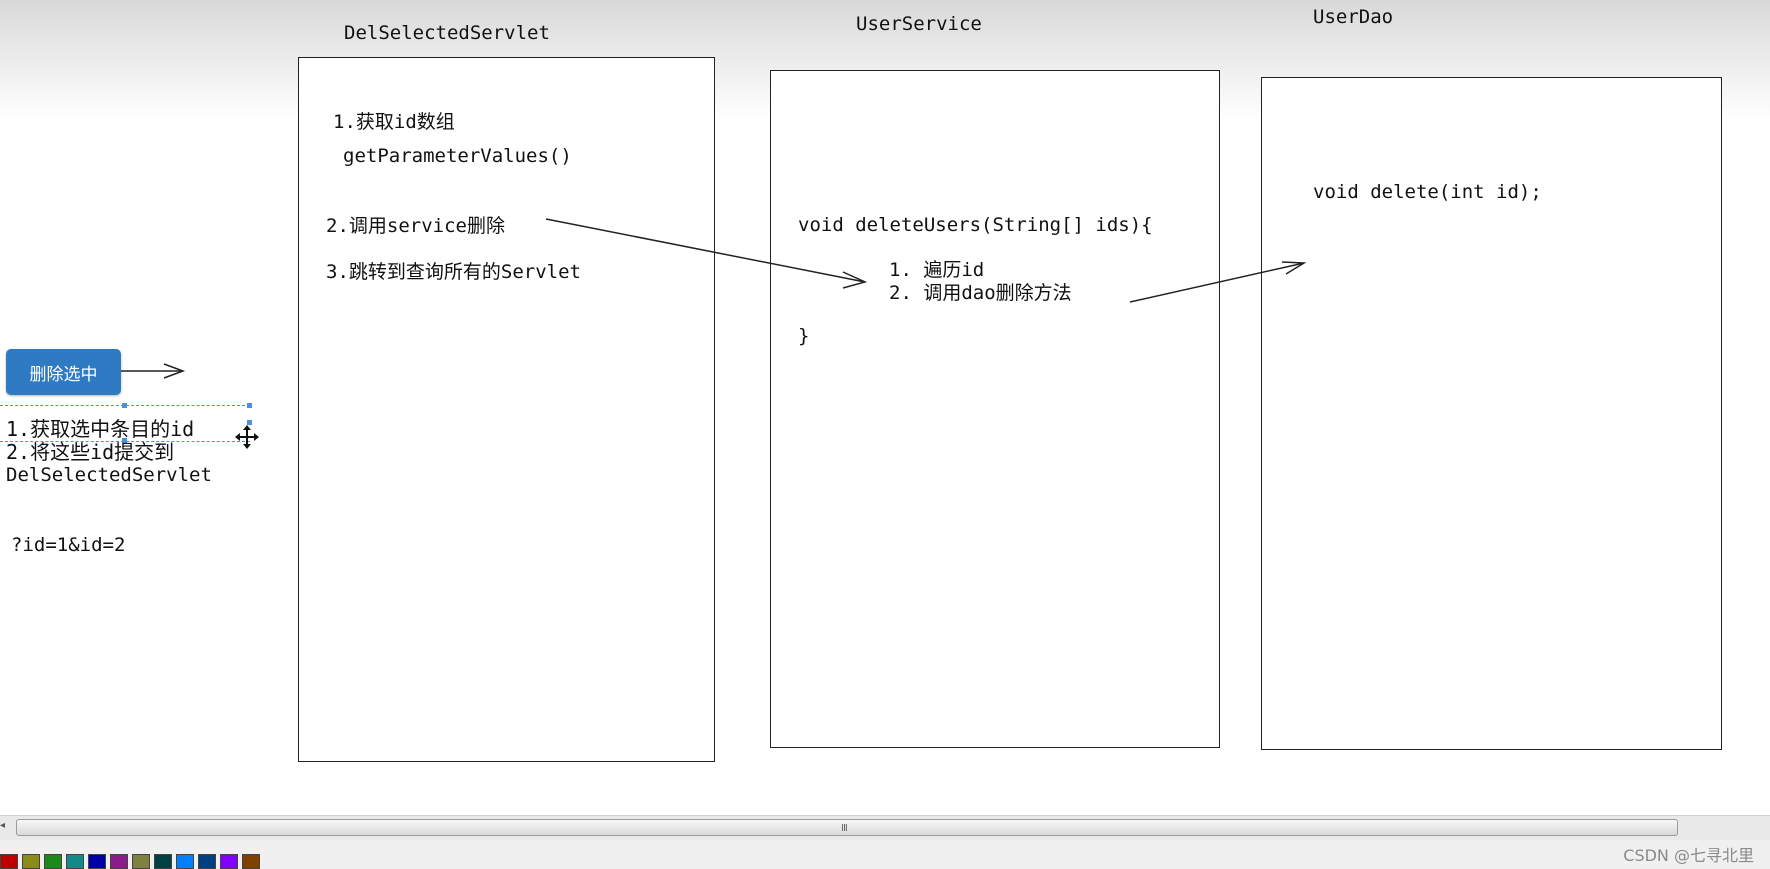 The image size is (1770, 869). I want to click on dao-title: UserDao, so click(1353, 17).